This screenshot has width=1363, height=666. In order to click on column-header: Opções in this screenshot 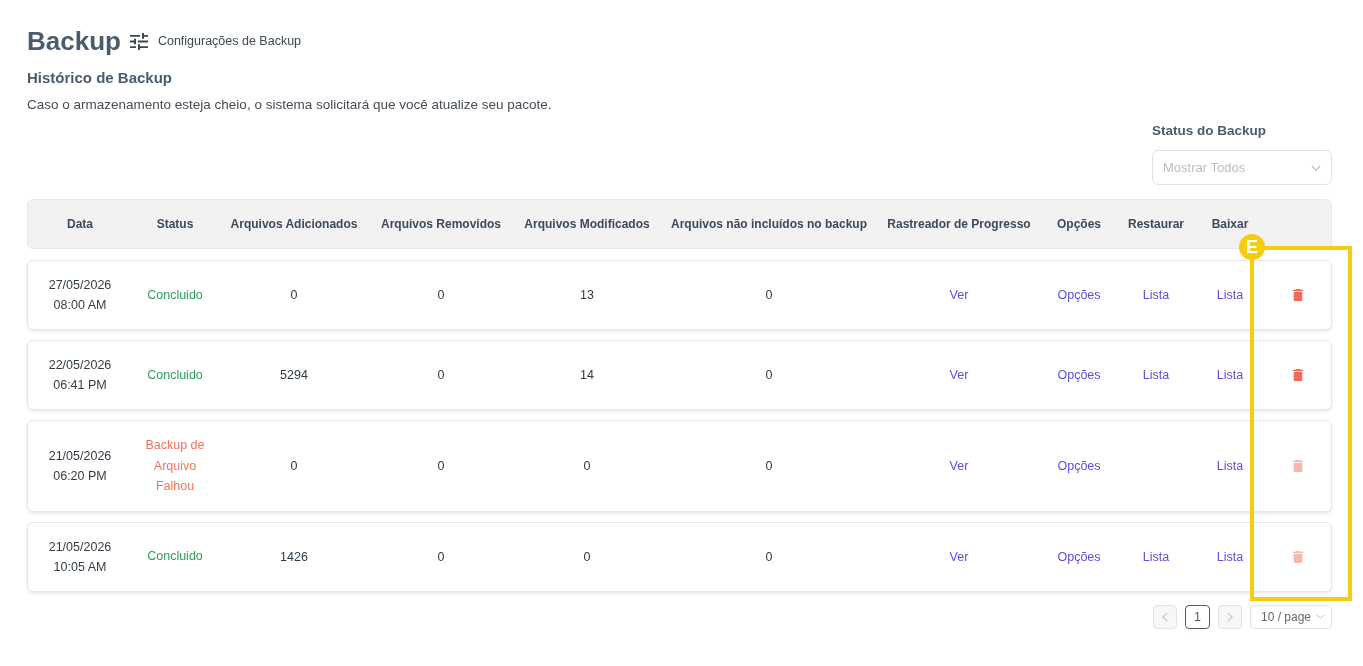, I will do `click(1079, 224)`.